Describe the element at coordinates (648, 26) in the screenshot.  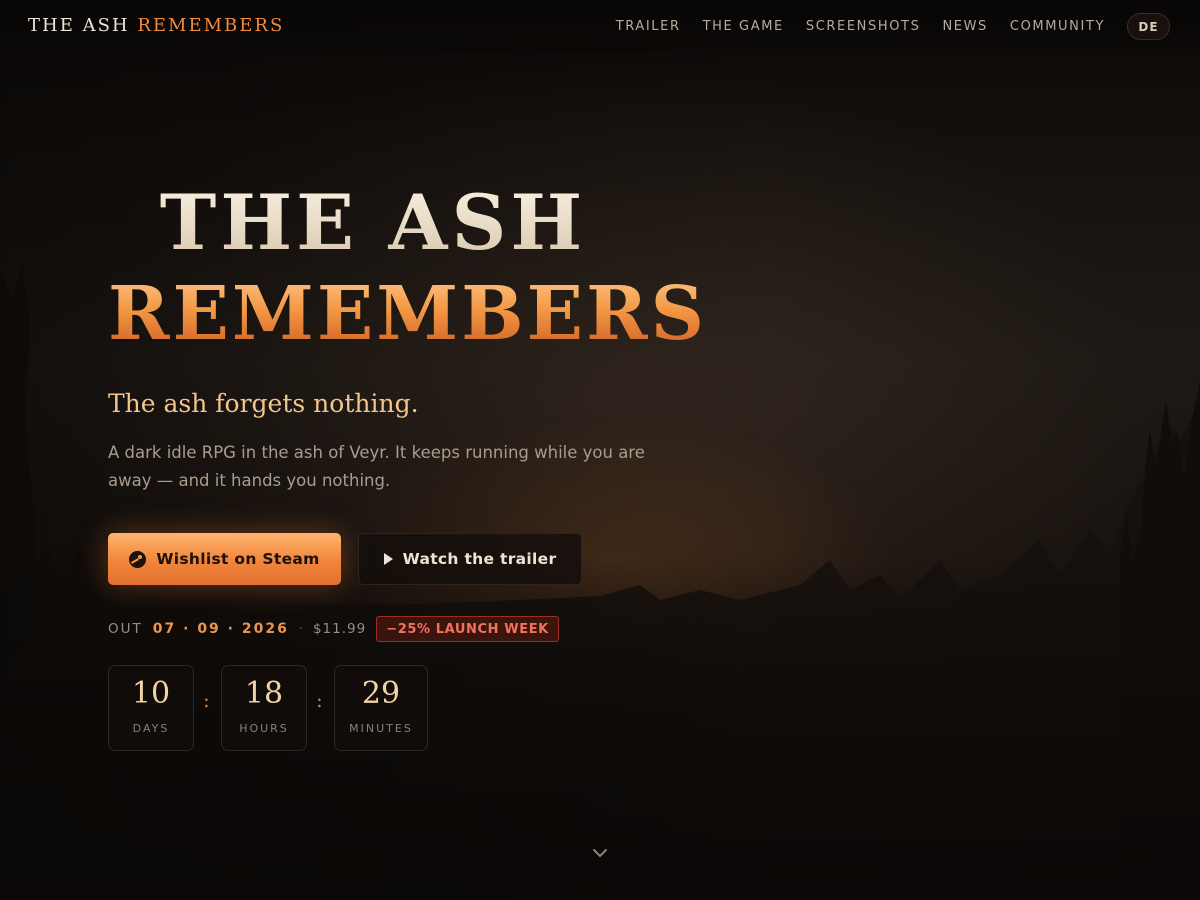
I see `nav-item-trailer: TRAILER` at that location.